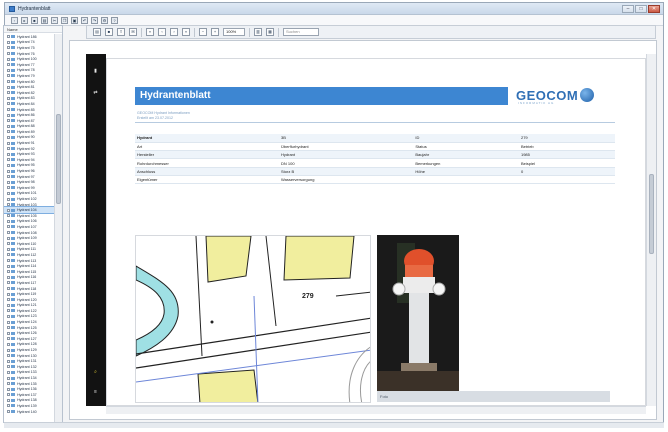  What do you see at coordinates (654, 9) in the screenshot?
I see `close-button: ✕` at bounding box center [654, 9].